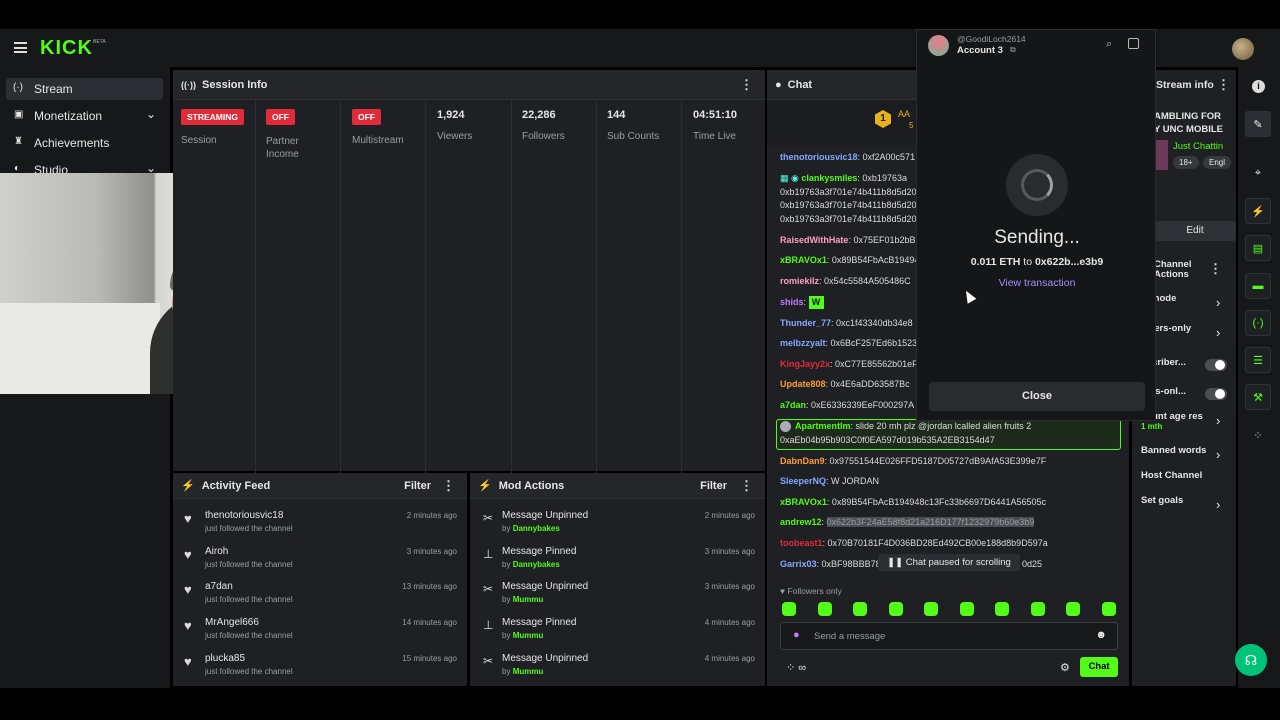 The width and height of the screenshot is (1280, 720). I want to click on broadcast-icon: ((·)), so click(188, 84).